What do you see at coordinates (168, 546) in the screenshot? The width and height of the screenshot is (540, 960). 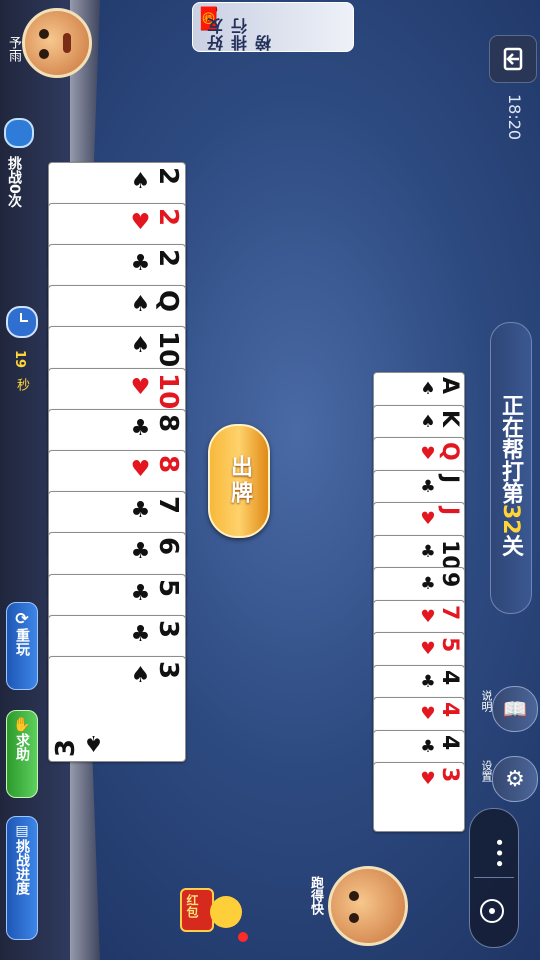 I see `card-rank: 6` at bounding box center [168, 546].